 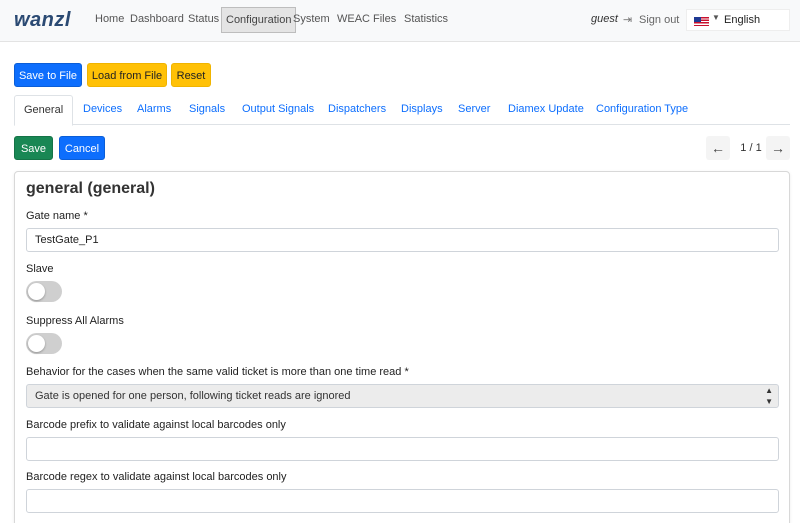 What do you see at coordinates (191, 75) in the screenshot?
I see `reset-button: Reset` at bounding box center [191, 75].